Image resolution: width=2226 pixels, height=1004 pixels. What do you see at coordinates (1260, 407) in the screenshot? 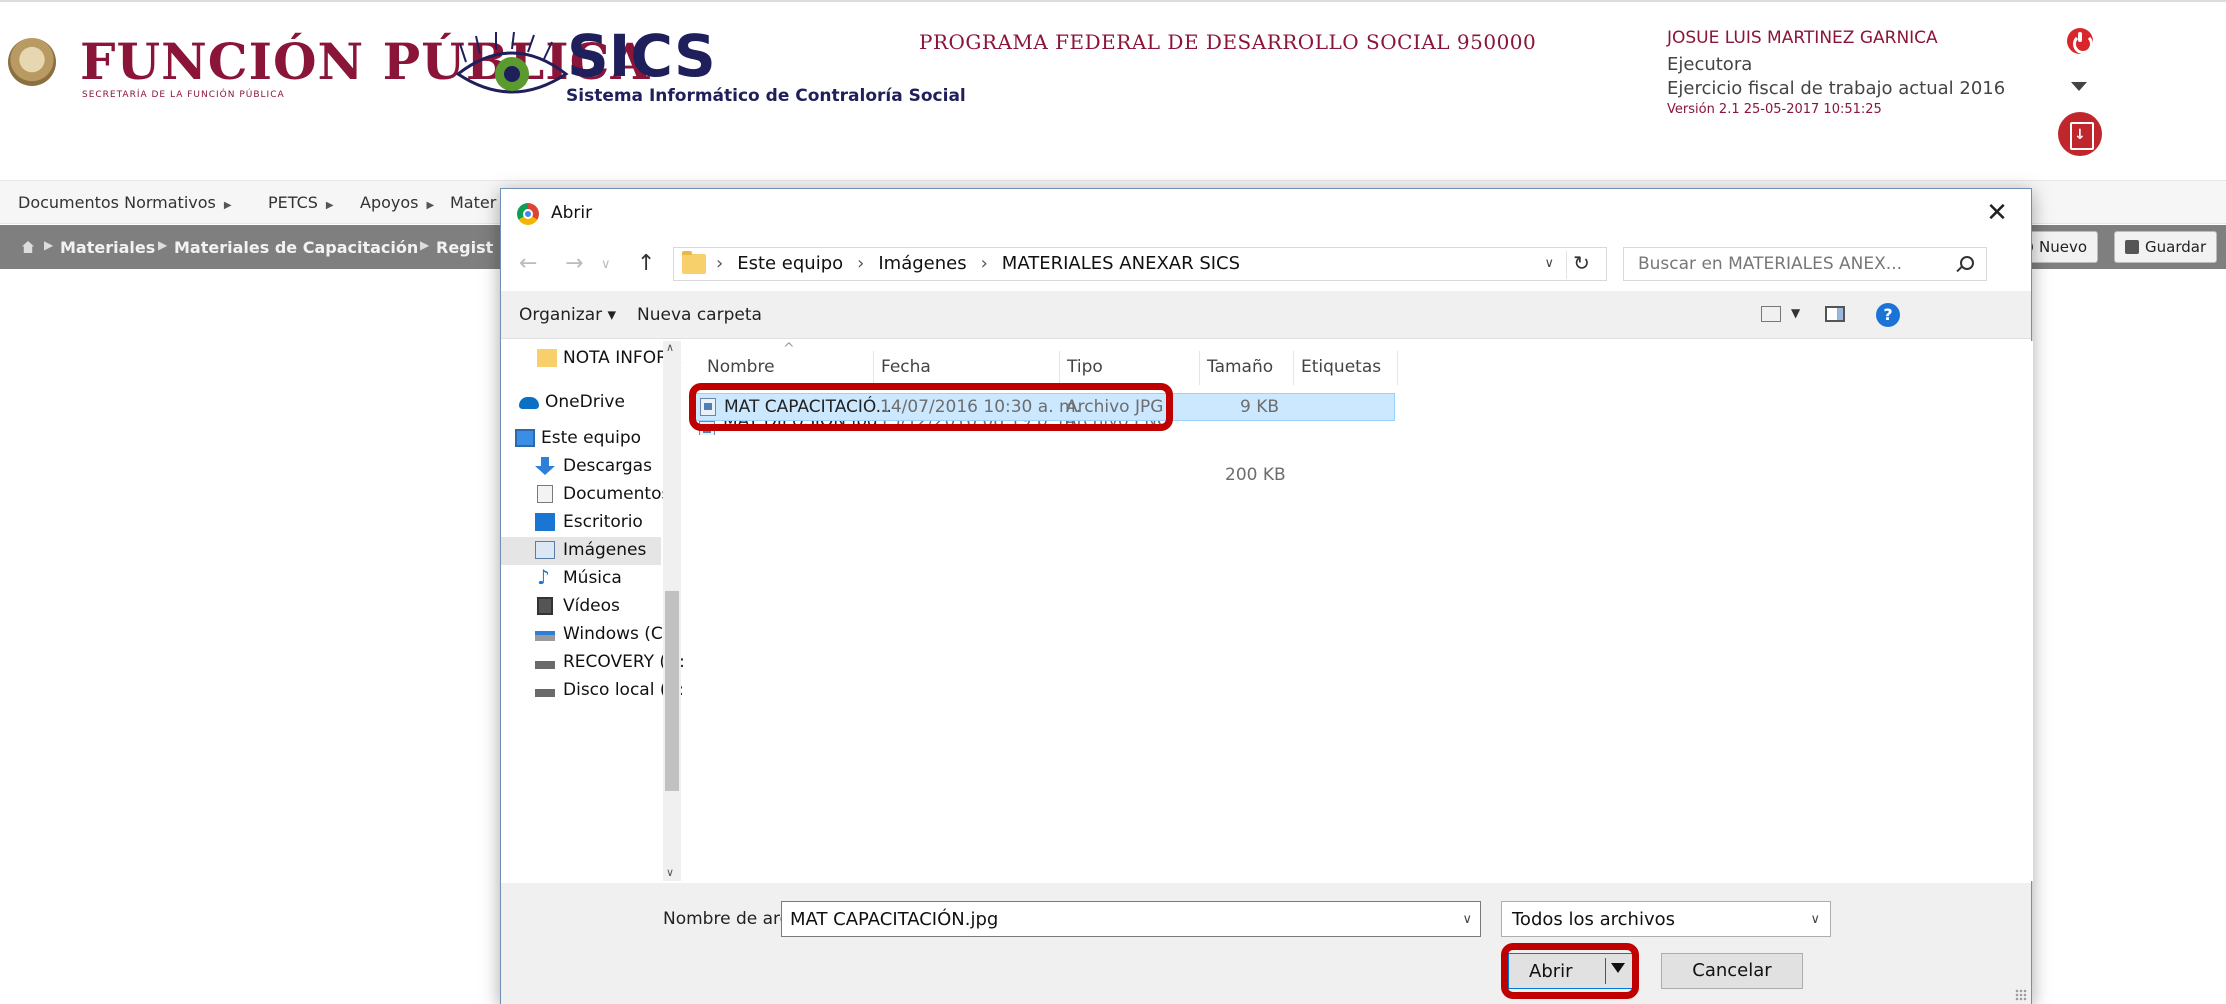
I see `file-size: 9 KB` at bounding box center [1260, 407].